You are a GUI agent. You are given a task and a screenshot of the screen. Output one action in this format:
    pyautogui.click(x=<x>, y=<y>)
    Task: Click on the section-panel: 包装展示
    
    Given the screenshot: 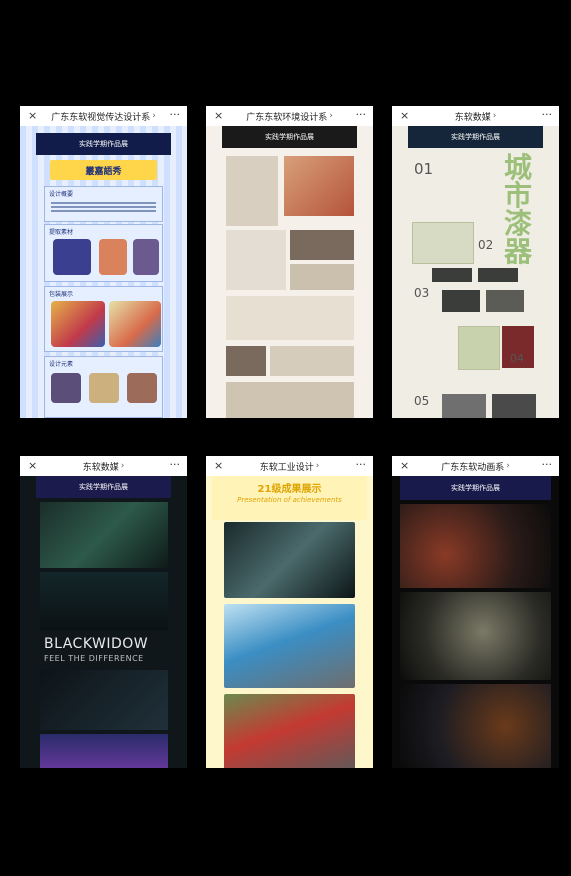 What is the action you would take?
    pyautogui.click(x=103, y=319)
    